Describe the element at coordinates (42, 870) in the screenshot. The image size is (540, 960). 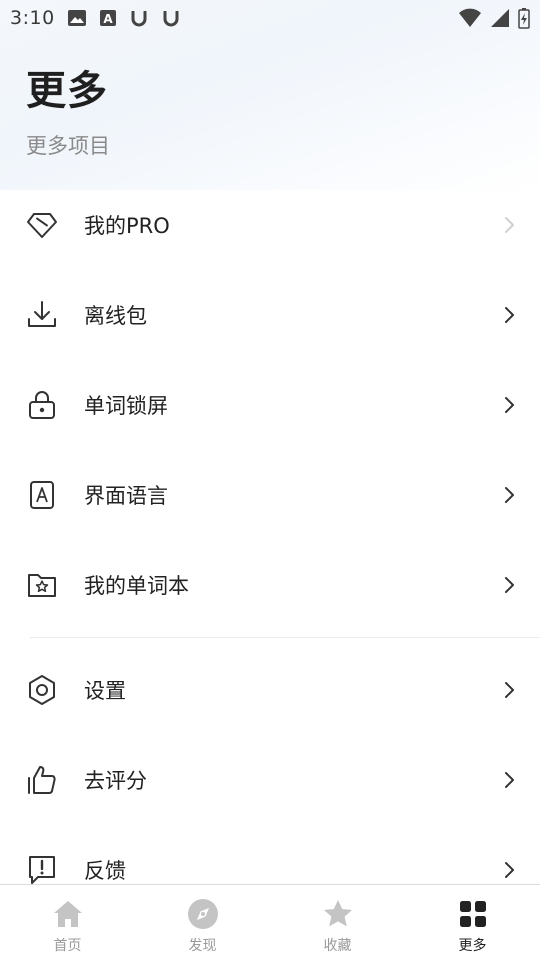
I see `feedback-icon` at that location.